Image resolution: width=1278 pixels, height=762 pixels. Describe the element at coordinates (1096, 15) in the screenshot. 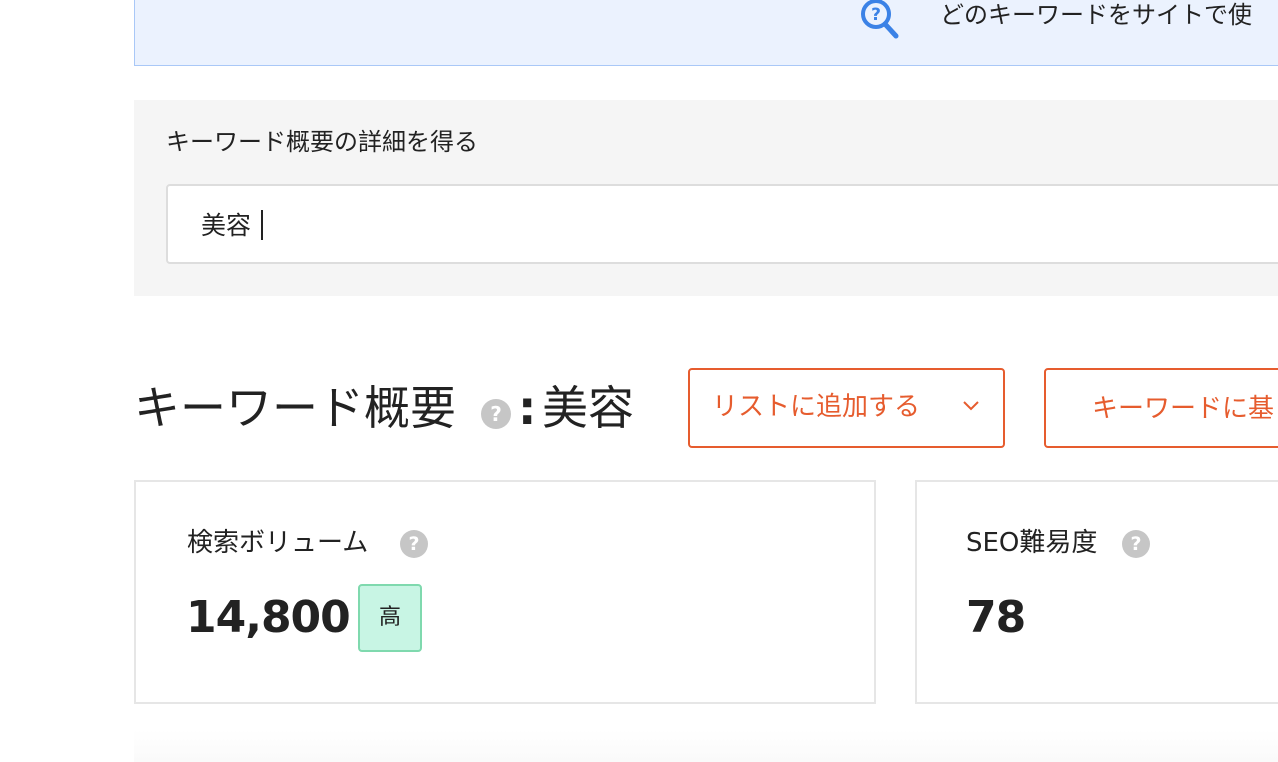

I see `banner-text: どのキーワードをサイトで使` at that location.